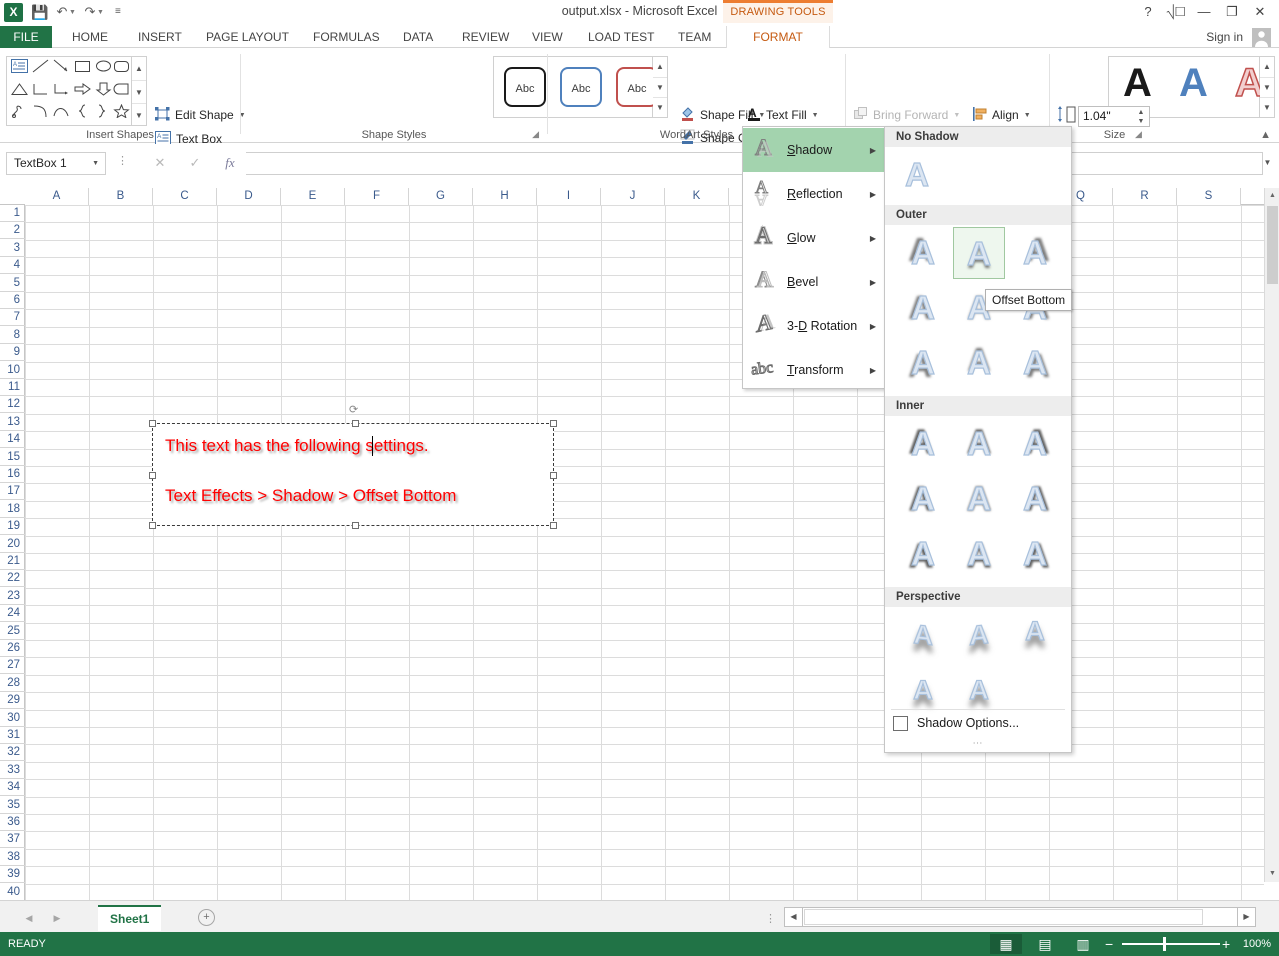 The width and height of the screenshot is (1279, 956). Describe the element at coordinates (923, 499) in the screenshot. I see `shadow-preset-inner-4: A` at that location.